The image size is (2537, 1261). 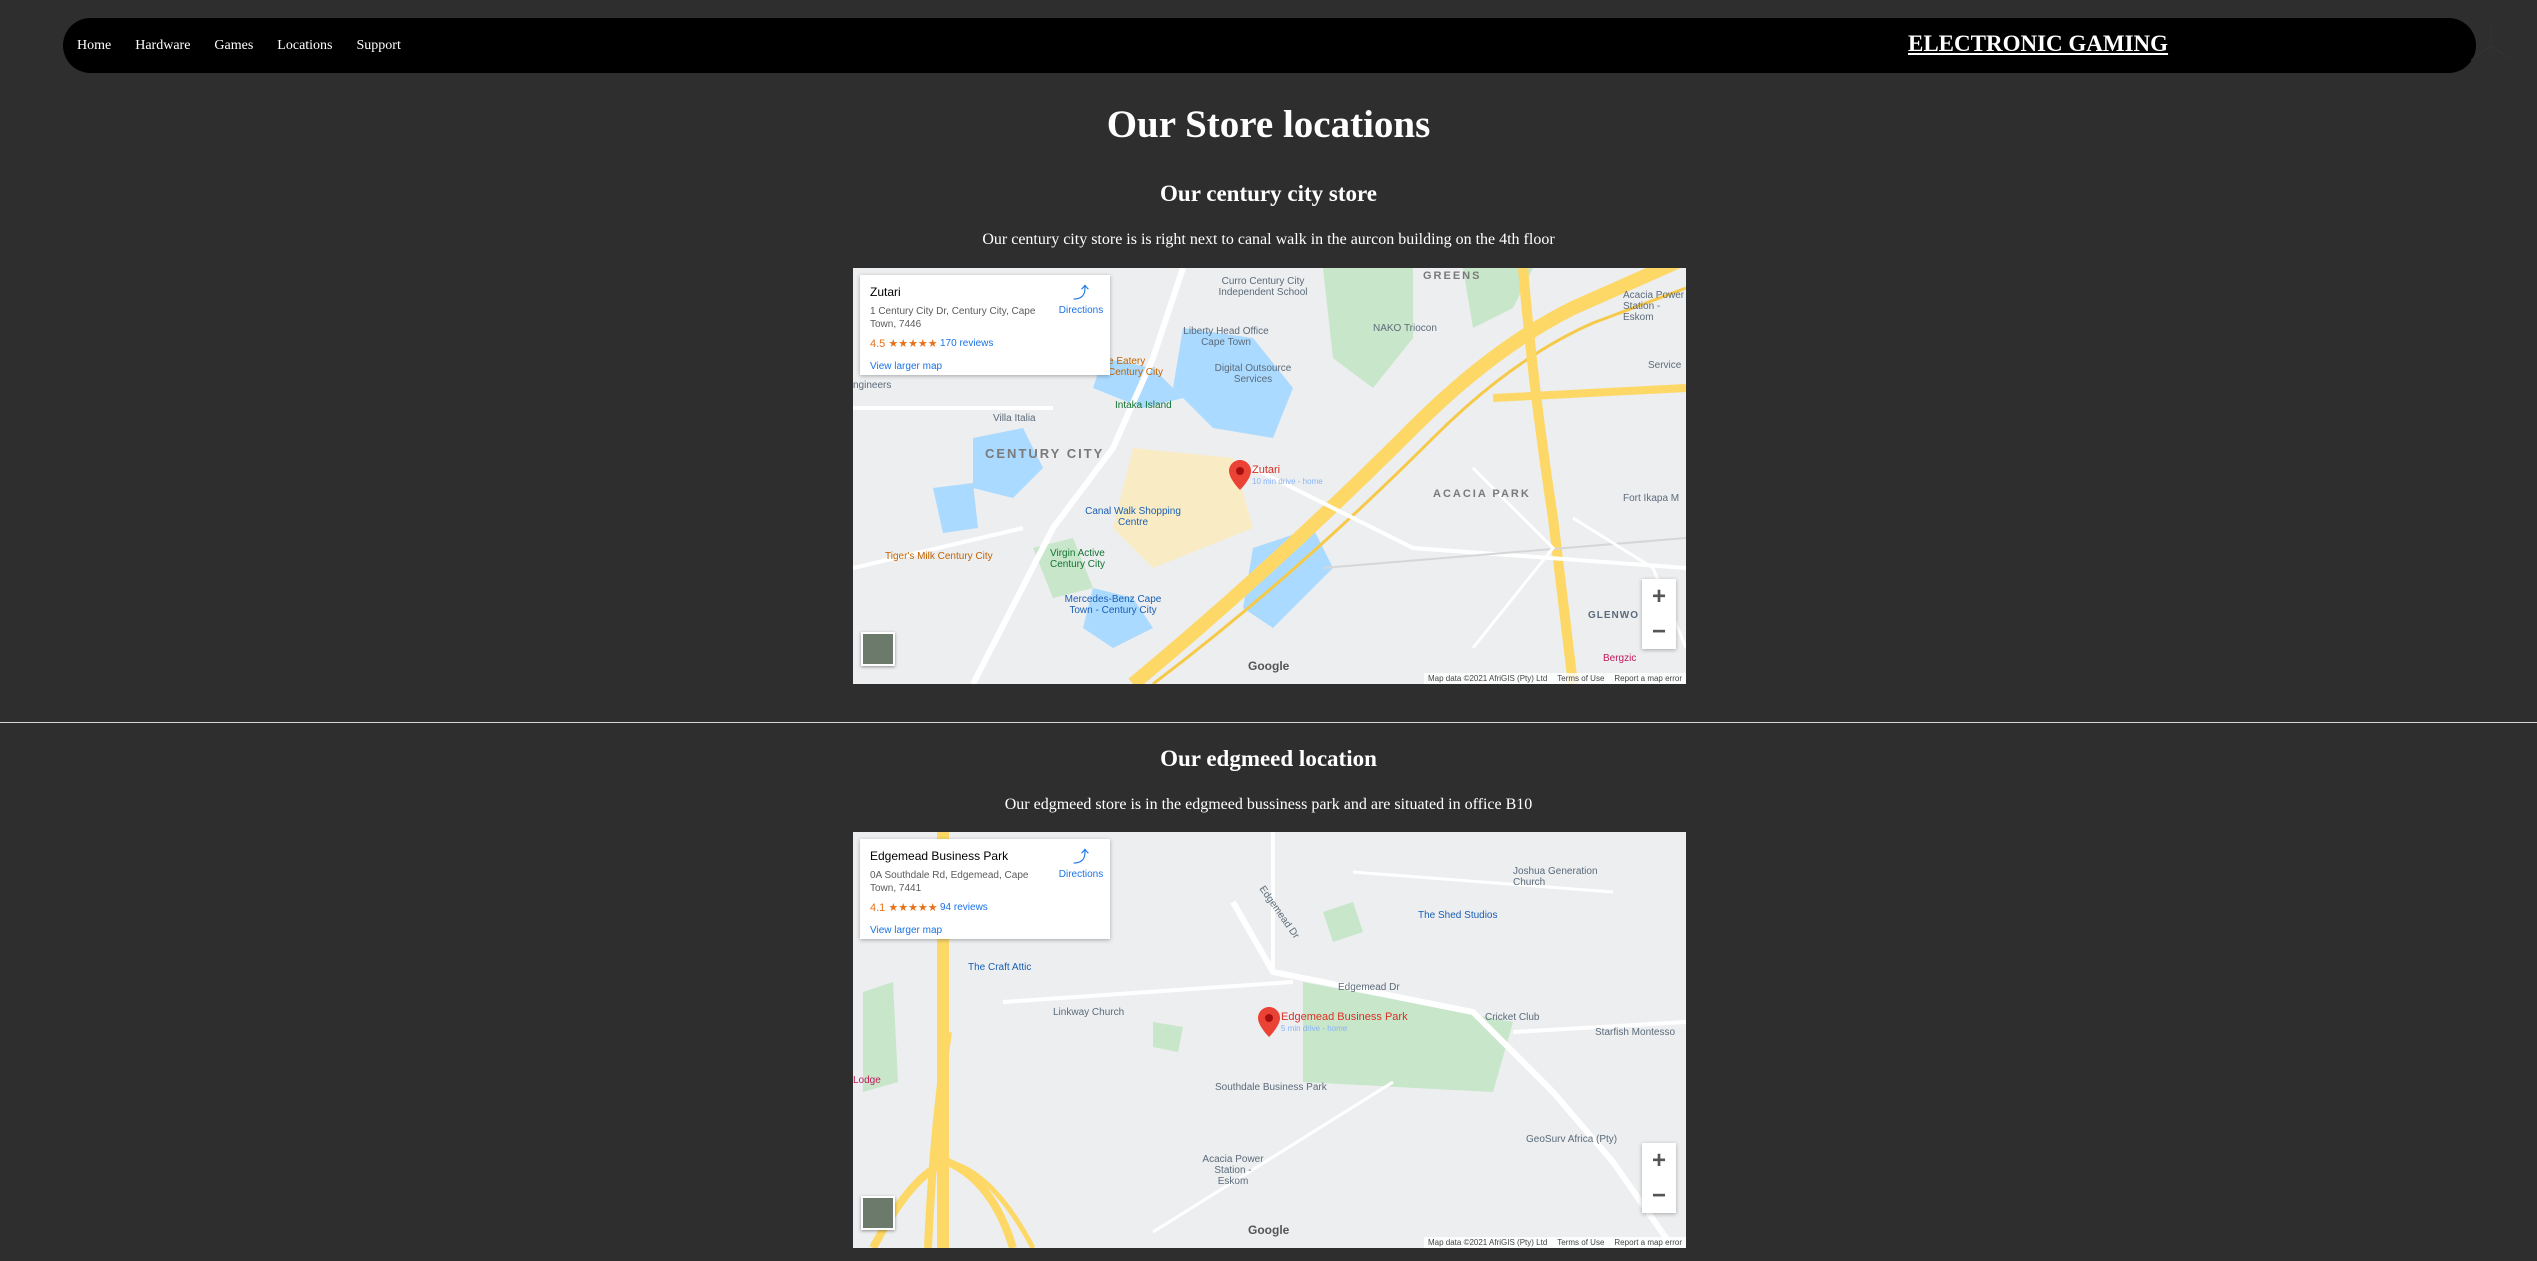 I want to click on map-poi-label: Virgin Active Century City, so click(x=1090, y=559).